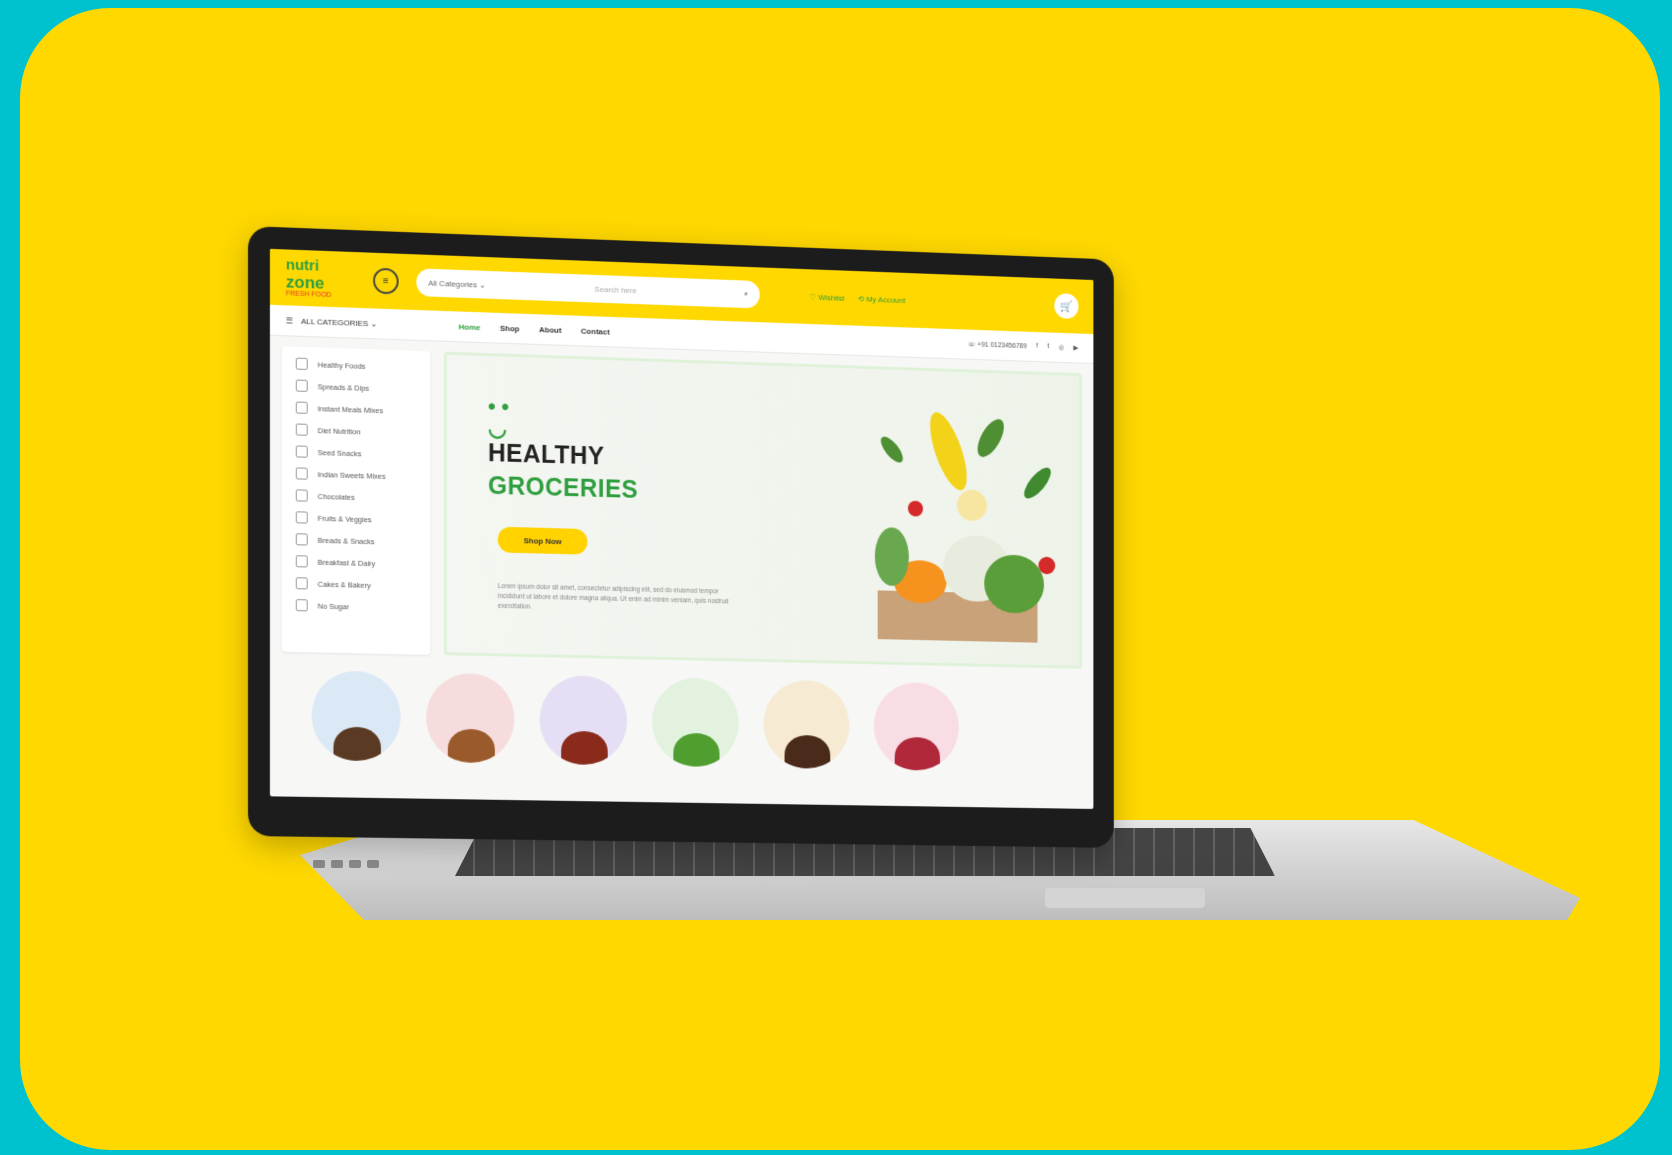 The width and height of the screenshot is (1672, 1155). I want to click on category-circle-jam, so click(583, 720).